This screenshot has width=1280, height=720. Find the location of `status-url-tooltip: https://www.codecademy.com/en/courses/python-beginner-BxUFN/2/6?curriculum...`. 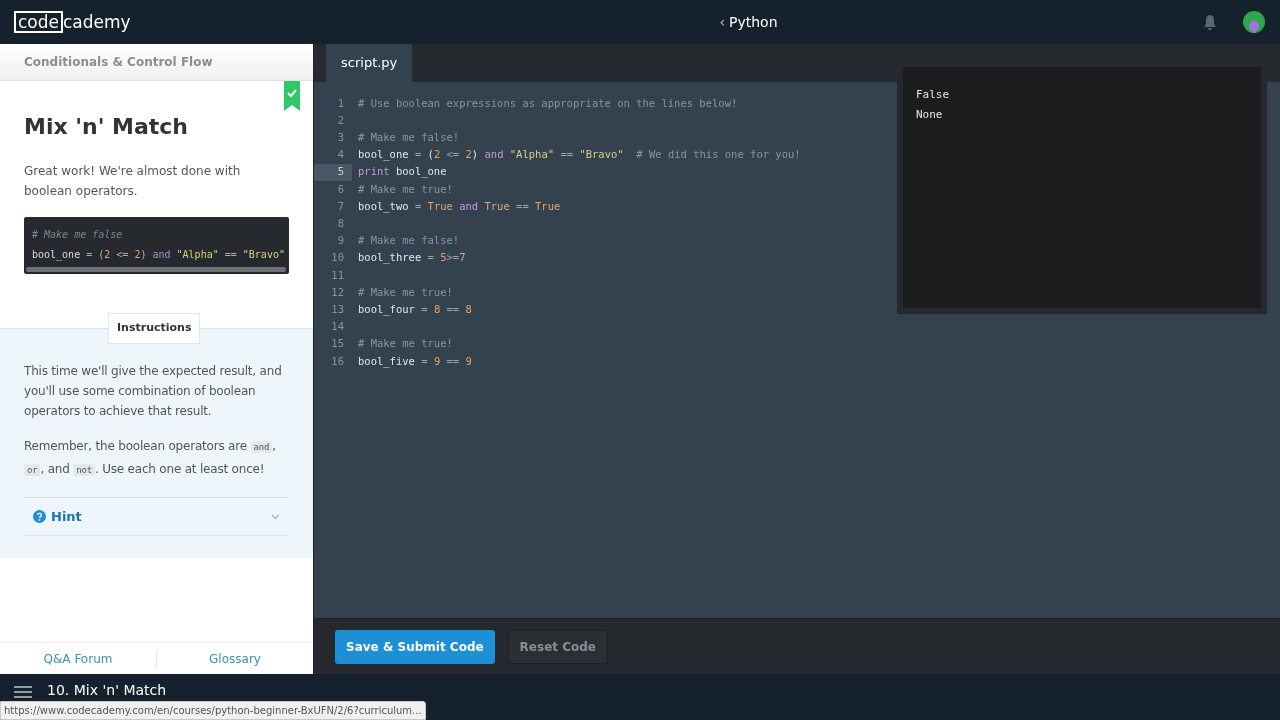

status-url-tooltip: https://www.codecademy.com/en/courses/python-beginner-BxUFN/2/6?curriculum... is located at coordinates (213, 710).